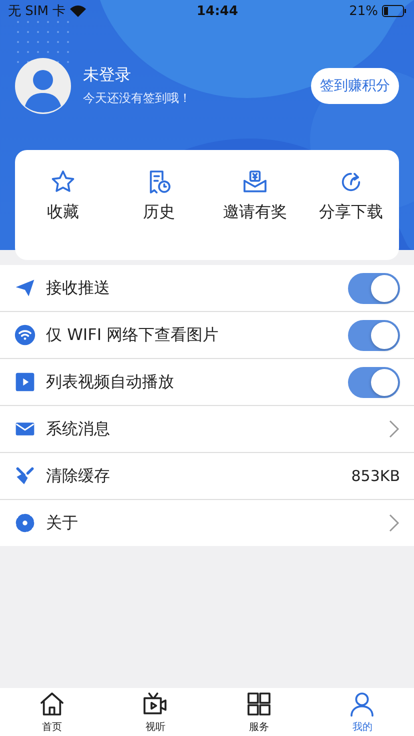  Describe the element at coordinates (207, 288) in the screenshot. I see `settings-row: 接收推送` at that location.